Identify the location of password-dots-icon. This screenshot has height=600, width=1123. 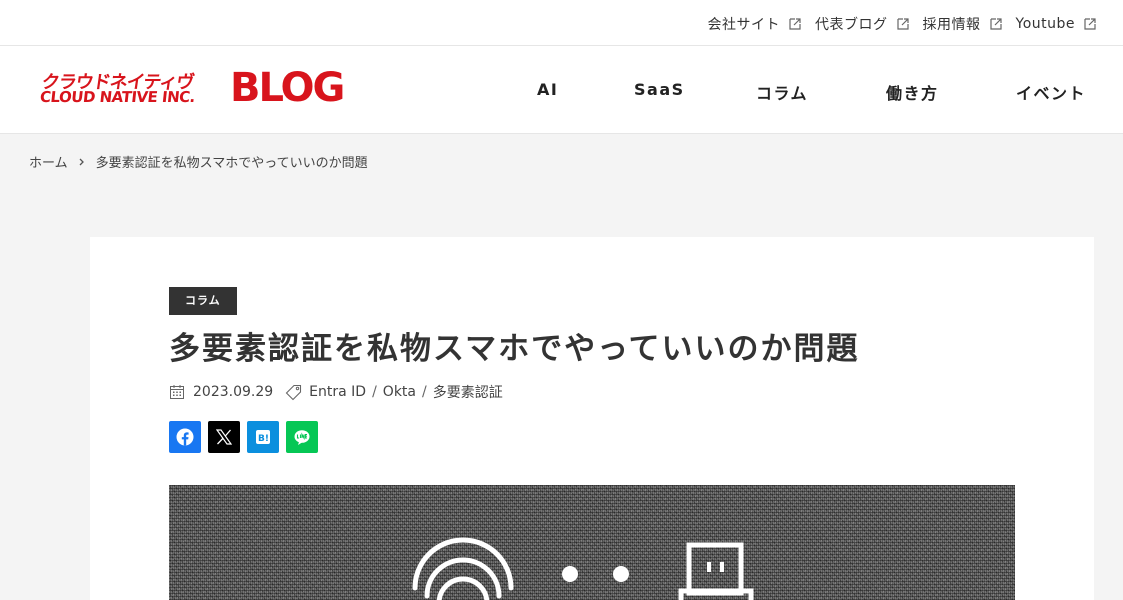
(595, 574).